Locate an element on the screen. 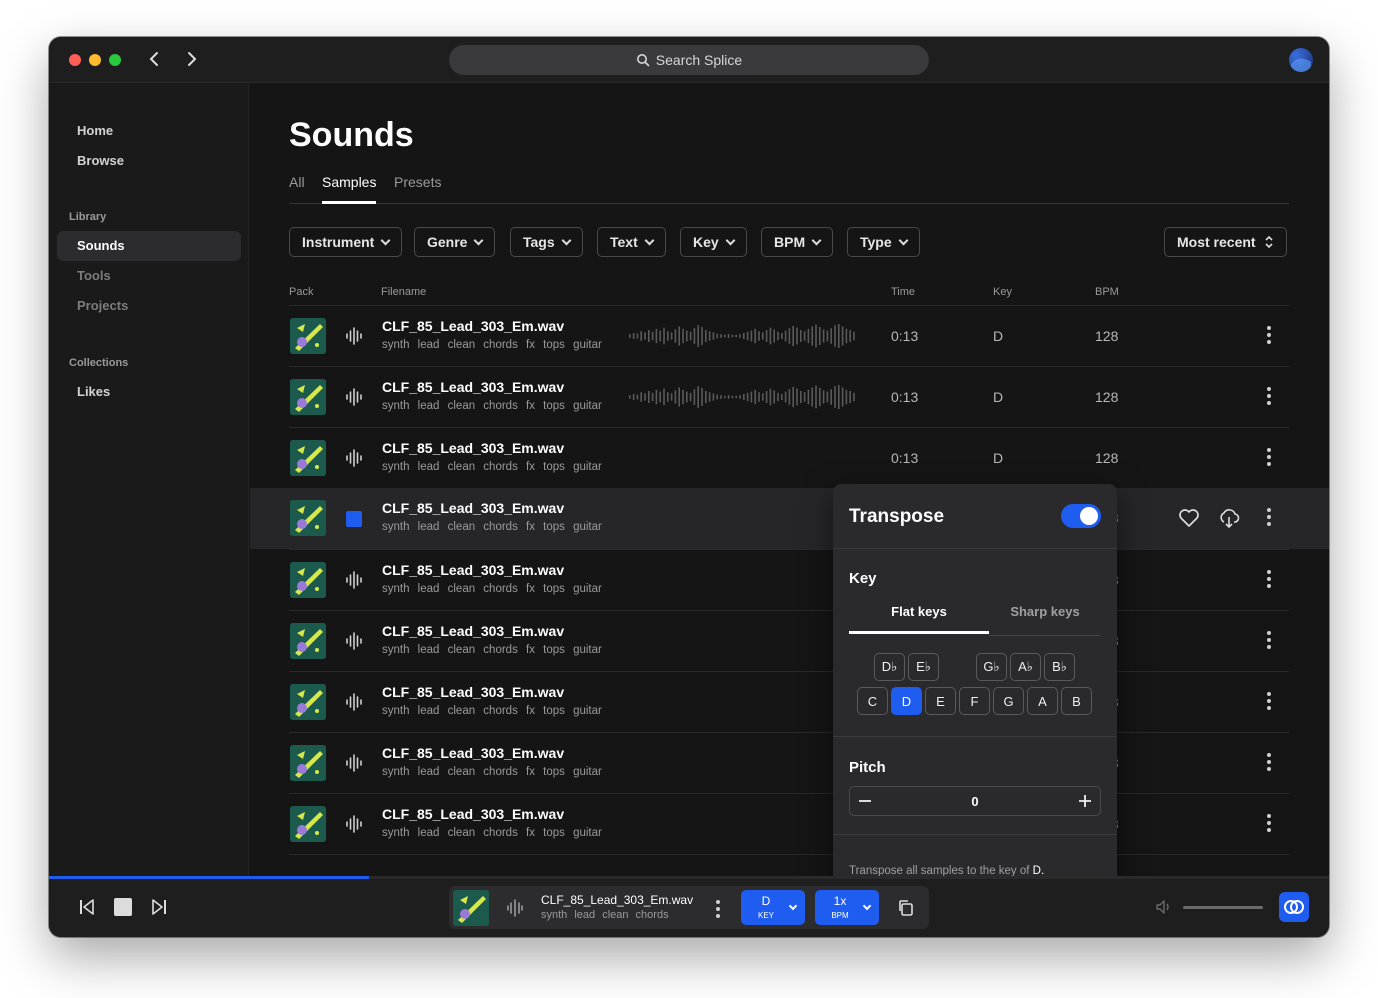 This screenshot has width=1378, height=998. back-arrow-icon is located at coordinates (155, 59).